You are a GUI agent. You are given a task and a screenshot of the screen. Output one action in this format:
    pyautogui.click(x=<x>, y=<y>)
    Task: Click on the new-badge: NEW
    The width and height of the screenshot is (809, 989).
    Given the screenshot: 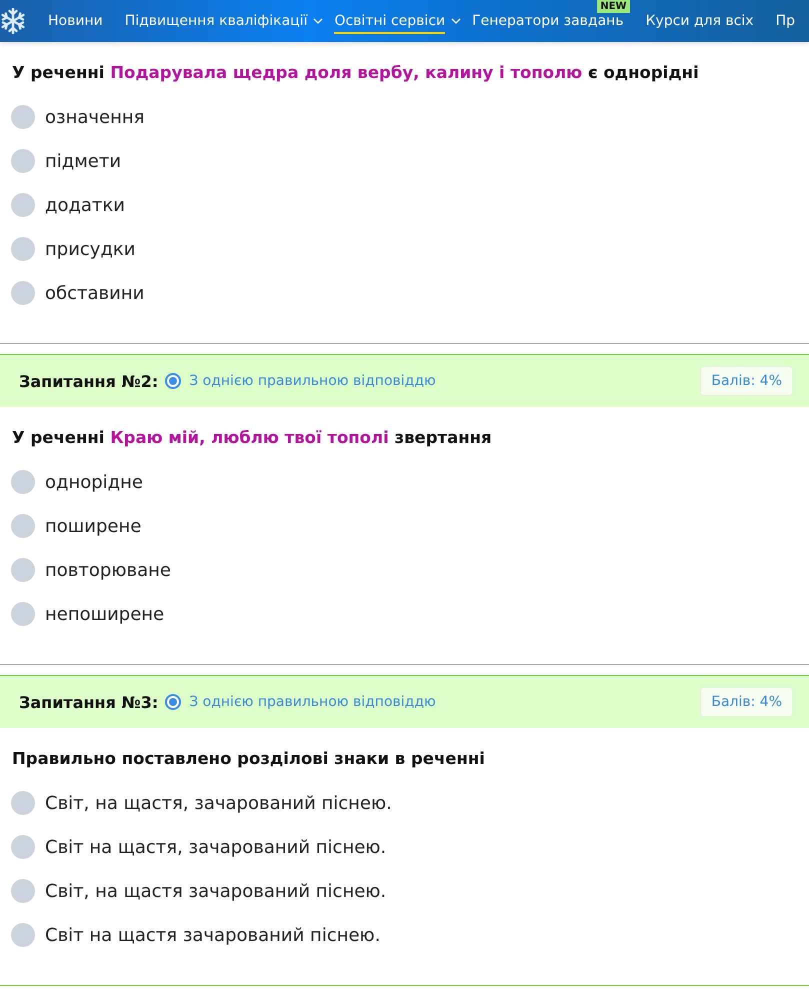 What is the action you would take?
    pyautogui.click(x=613, y=6)
    